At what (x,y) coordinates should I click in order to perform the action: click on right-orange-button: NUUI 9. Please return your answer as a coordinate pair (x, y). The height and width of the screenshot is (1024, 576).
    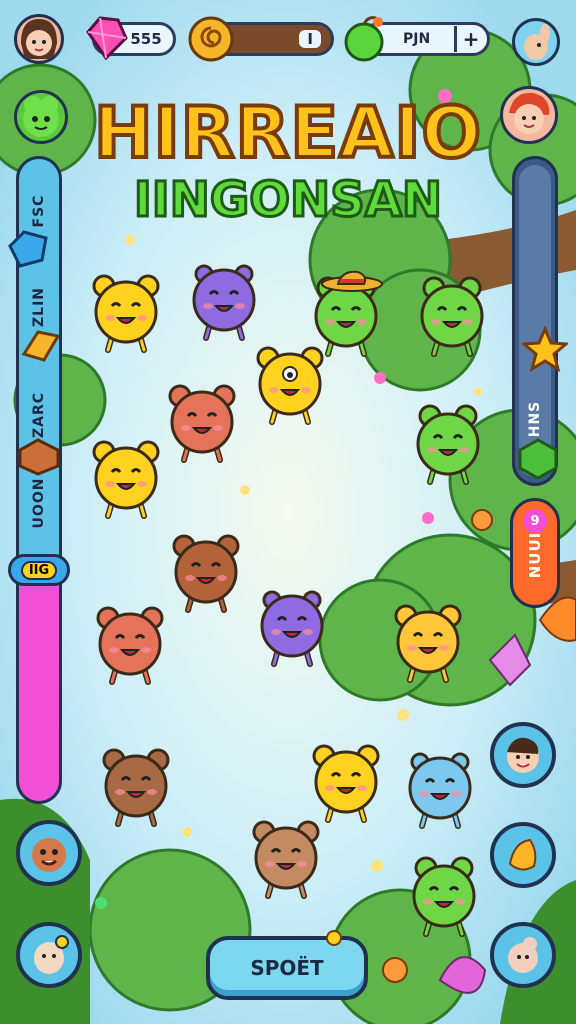
    Looking at the image, I should click on (535, 553).